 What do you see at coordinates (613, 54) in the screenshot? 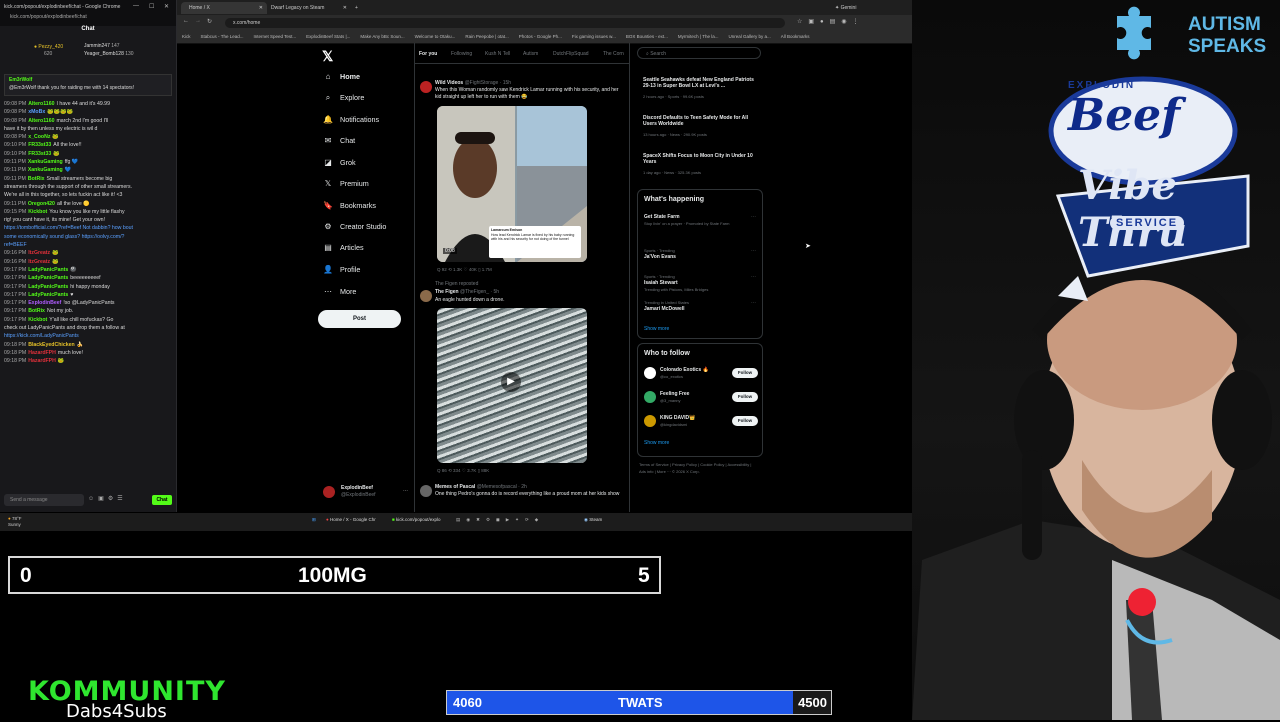
I see `feed-tab: The Corn` at bounding box center [613, 54].